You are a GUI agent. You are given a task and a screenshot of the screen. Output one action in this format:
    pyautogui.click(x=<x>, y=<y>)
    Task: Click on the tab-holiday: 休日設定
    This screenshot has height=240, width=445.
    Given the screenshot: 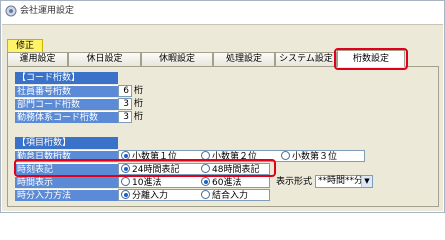 What is the action you would take?
    pyautogui.click(x=104, y=59)
    